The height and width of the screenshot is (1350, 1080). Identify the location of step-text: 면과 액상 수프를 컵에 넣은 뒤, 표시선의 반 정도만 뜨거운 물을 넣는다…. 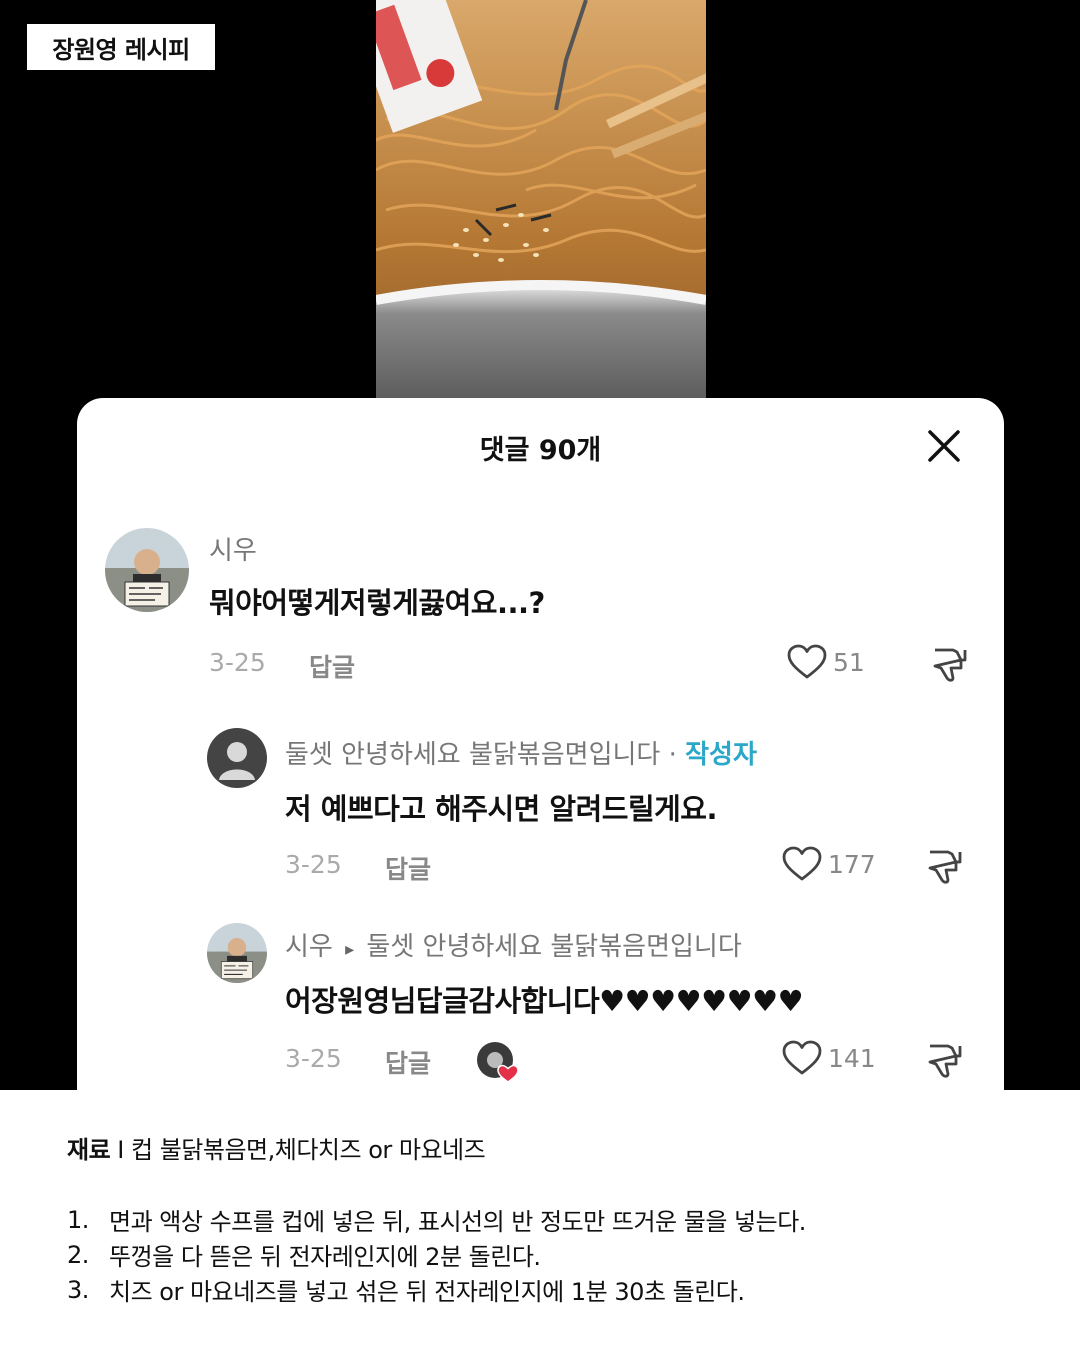
(457, 1222).